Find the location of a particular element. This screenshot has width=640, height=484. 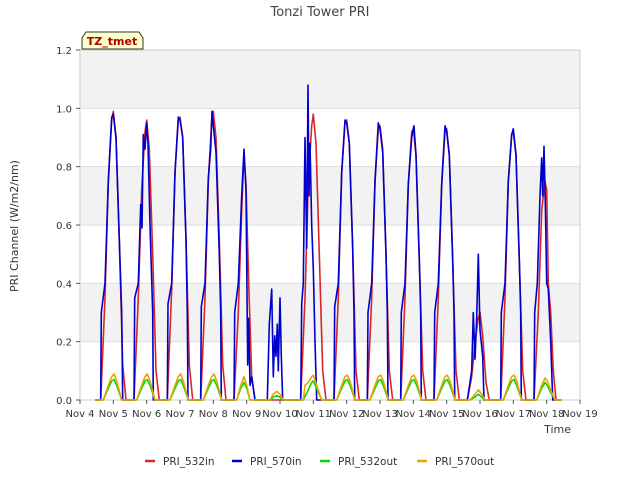

y-axis-label: PRI Channel (W/m2/nm) is located at coordinates (14, 226).